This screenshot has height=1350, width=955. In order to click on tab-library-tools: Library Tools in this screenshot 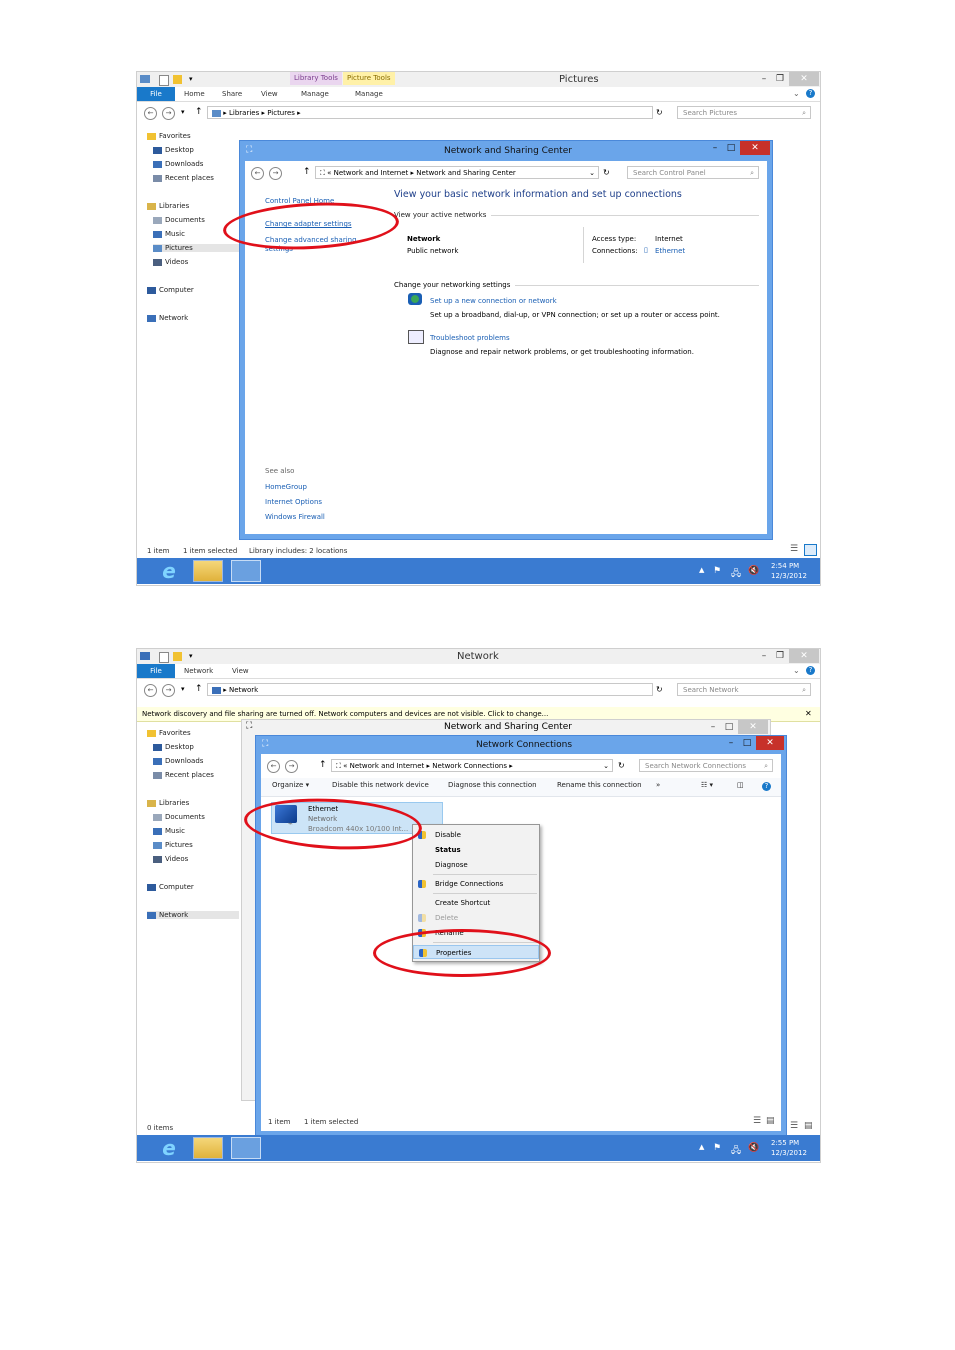, I will do `click(316, 78)`.